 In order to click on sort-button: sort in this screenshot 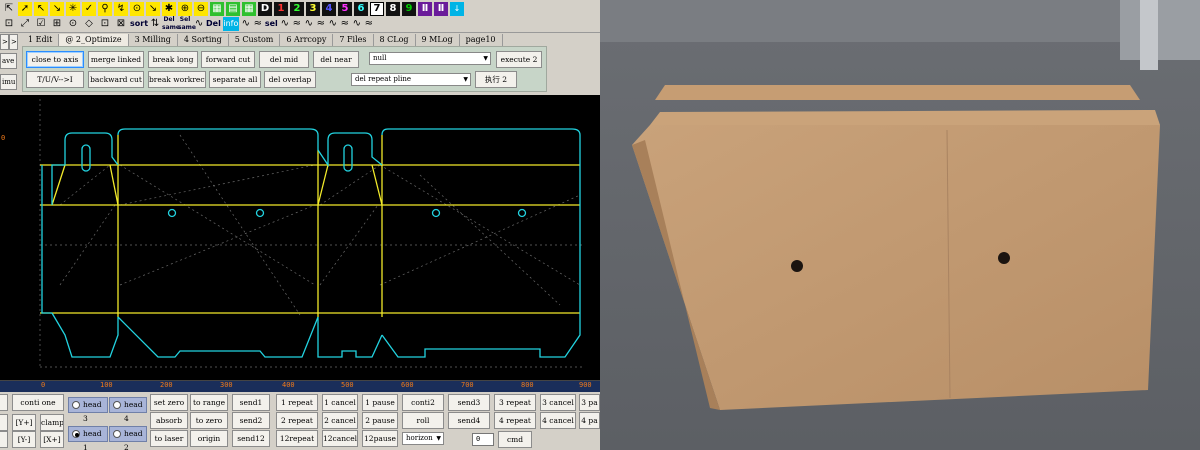, I will do `click(139, 24)`.